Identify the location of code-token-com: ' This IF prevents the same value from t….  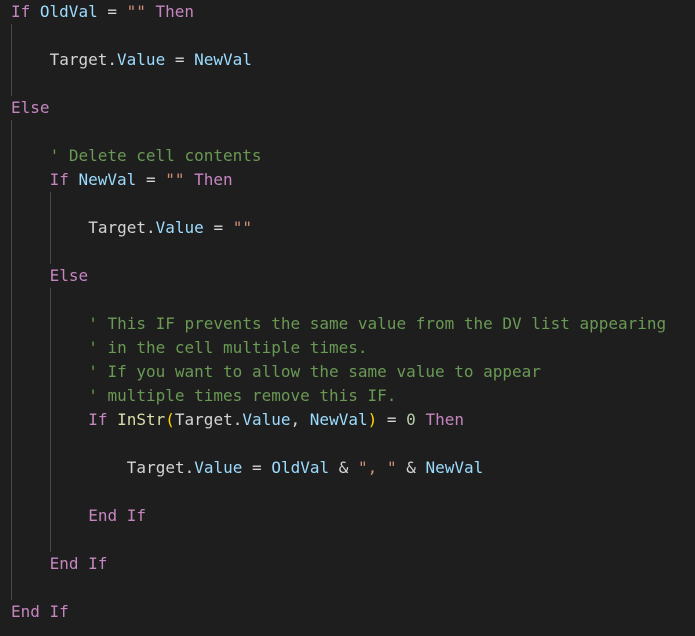
(377, 323).